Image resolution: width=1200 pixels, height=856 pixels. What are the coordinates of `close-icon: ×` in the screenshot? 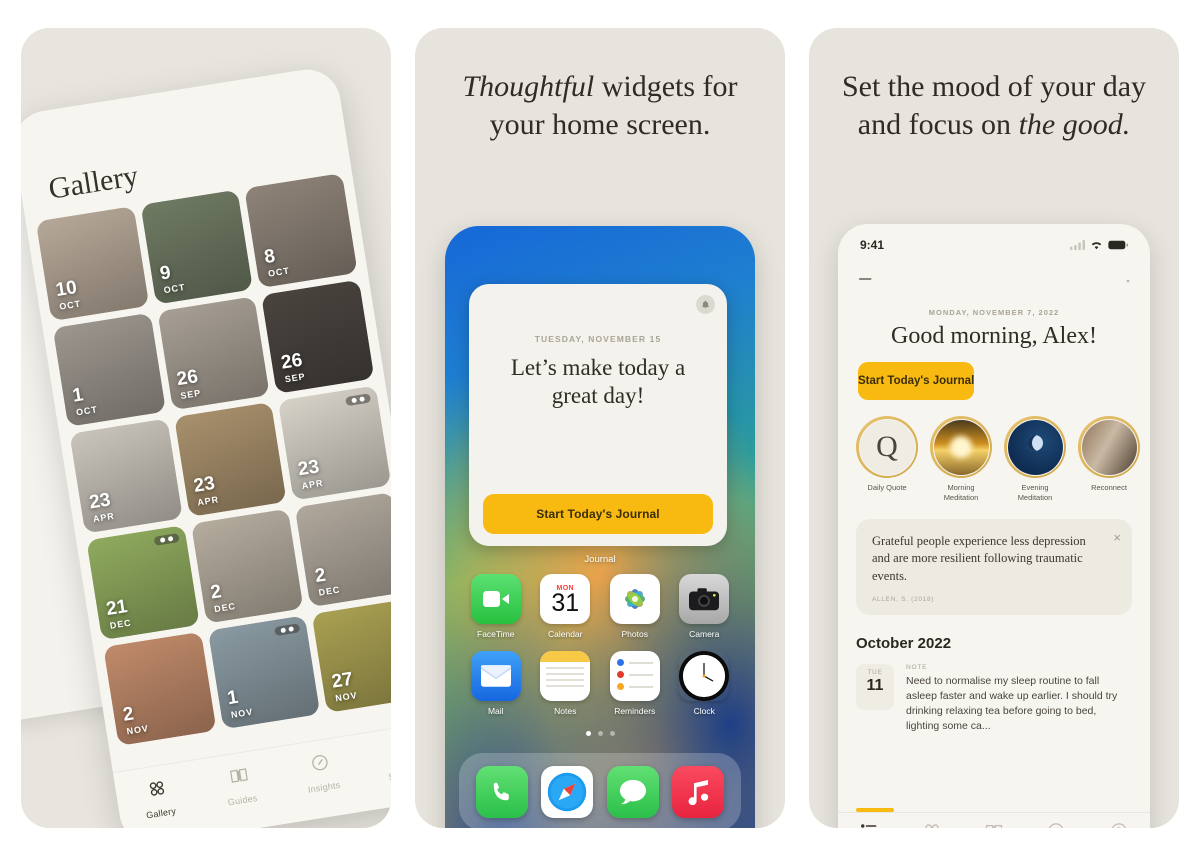 It's located at (1117, 537).